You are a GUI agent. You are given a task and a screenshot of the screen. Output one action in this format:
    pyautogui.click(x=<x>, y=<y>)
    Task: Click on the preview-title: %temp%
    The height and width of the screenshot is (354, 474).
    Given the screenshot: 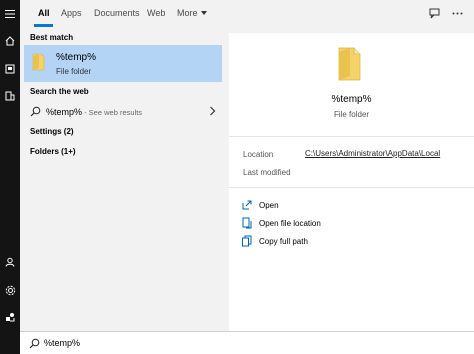 What is the action you would take?
    pyautogui.click(x=351, y=99)
    